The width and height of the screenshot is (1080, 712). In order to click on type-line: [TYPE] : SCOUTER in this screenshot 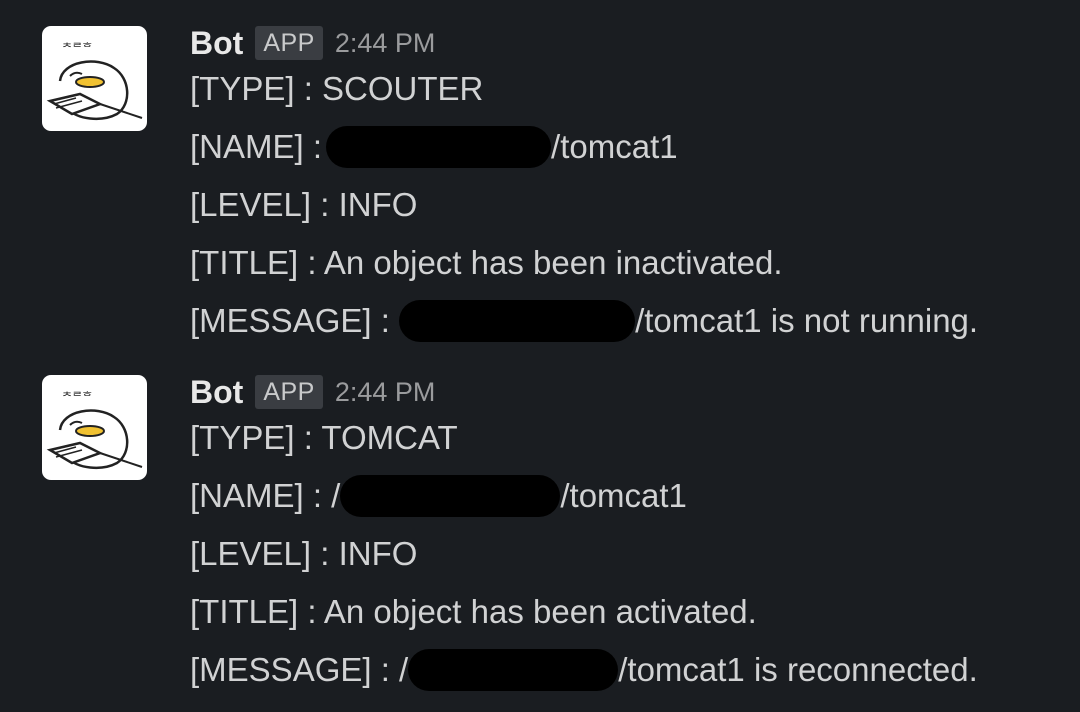, I will do `click(337, 88)`.